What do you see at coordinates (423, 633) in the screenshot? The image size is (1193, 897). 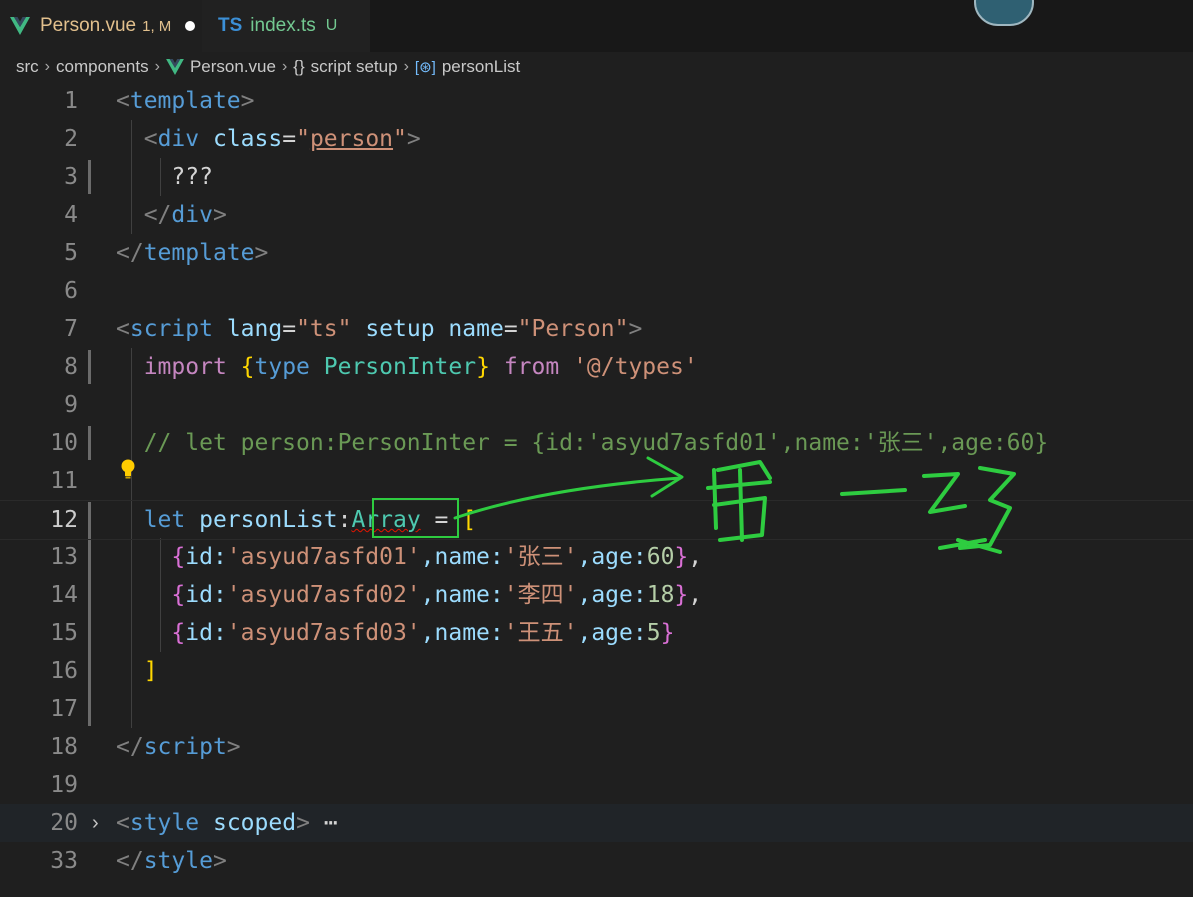 I see `code-text: {id:'asyud7asfd03',name:'王五',age:5}` at bounding box center [423, 633].